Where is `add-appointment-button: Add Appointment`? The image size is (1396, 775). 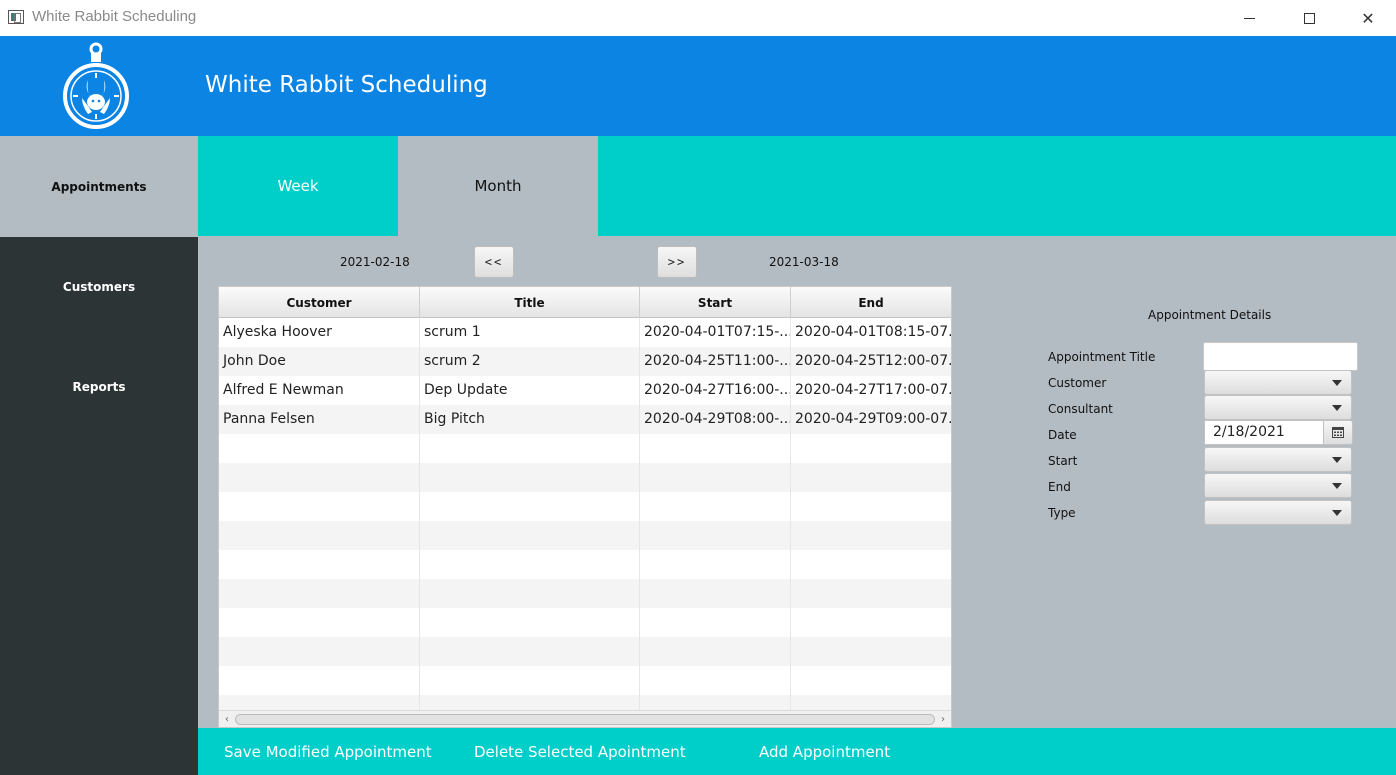 add-appointment-button: Add Appointment is located at coordinates (824, 751).